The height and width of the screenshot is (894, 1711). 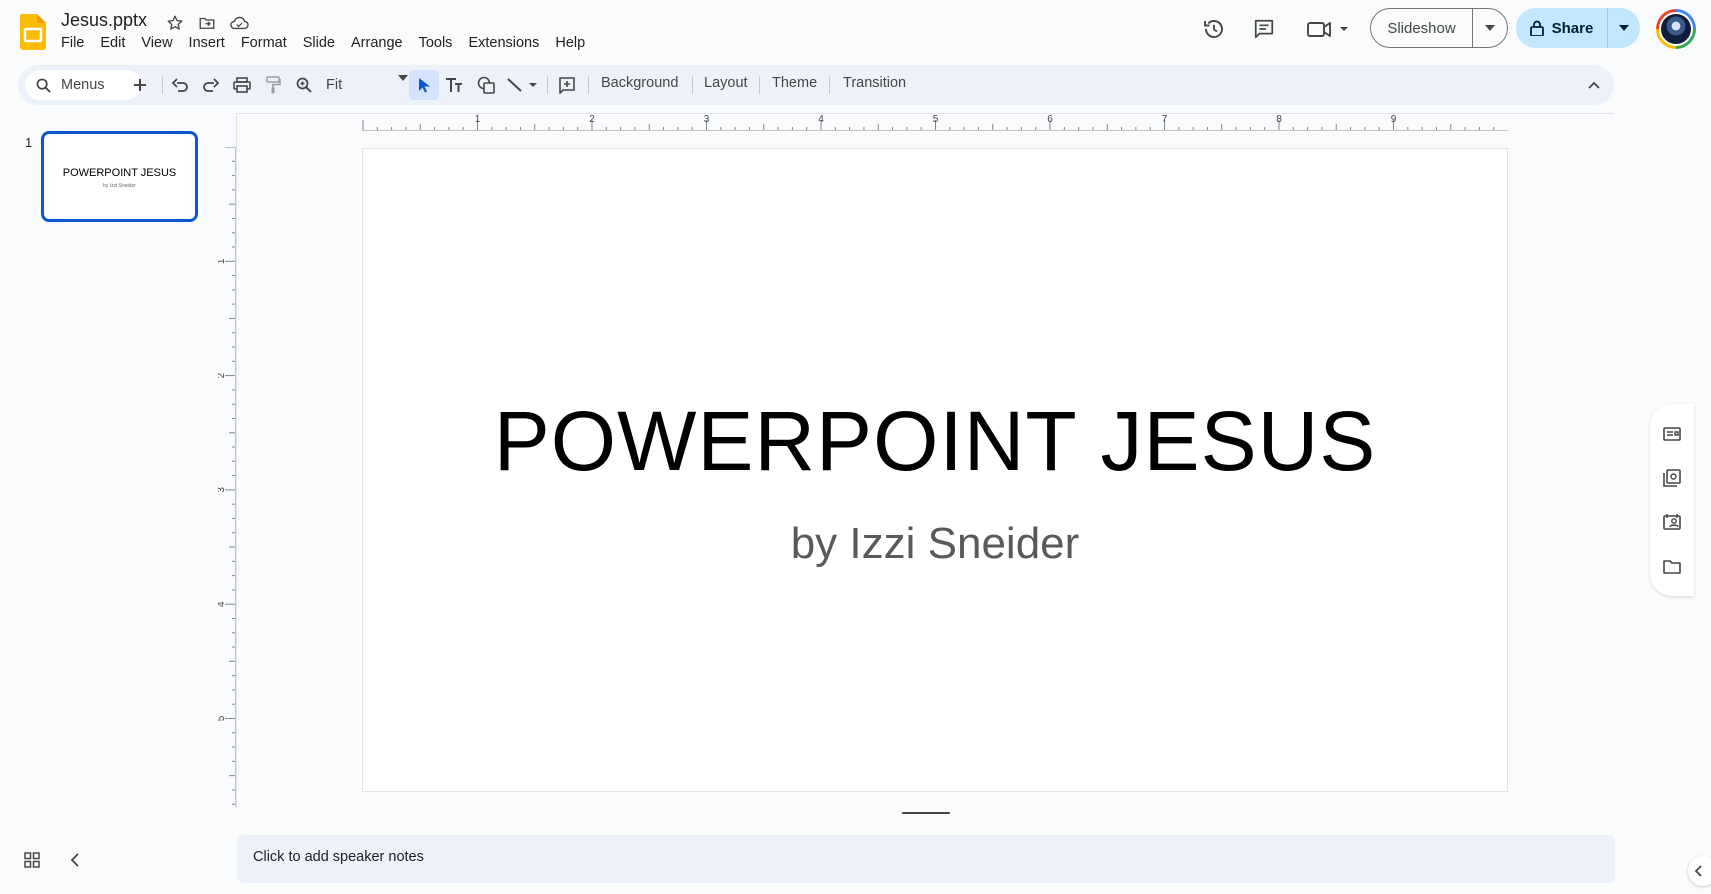 What do you see at coordinates (522, 85) in the screenshot?
I see `line-tool-icon` at bounding box center [522, 85].